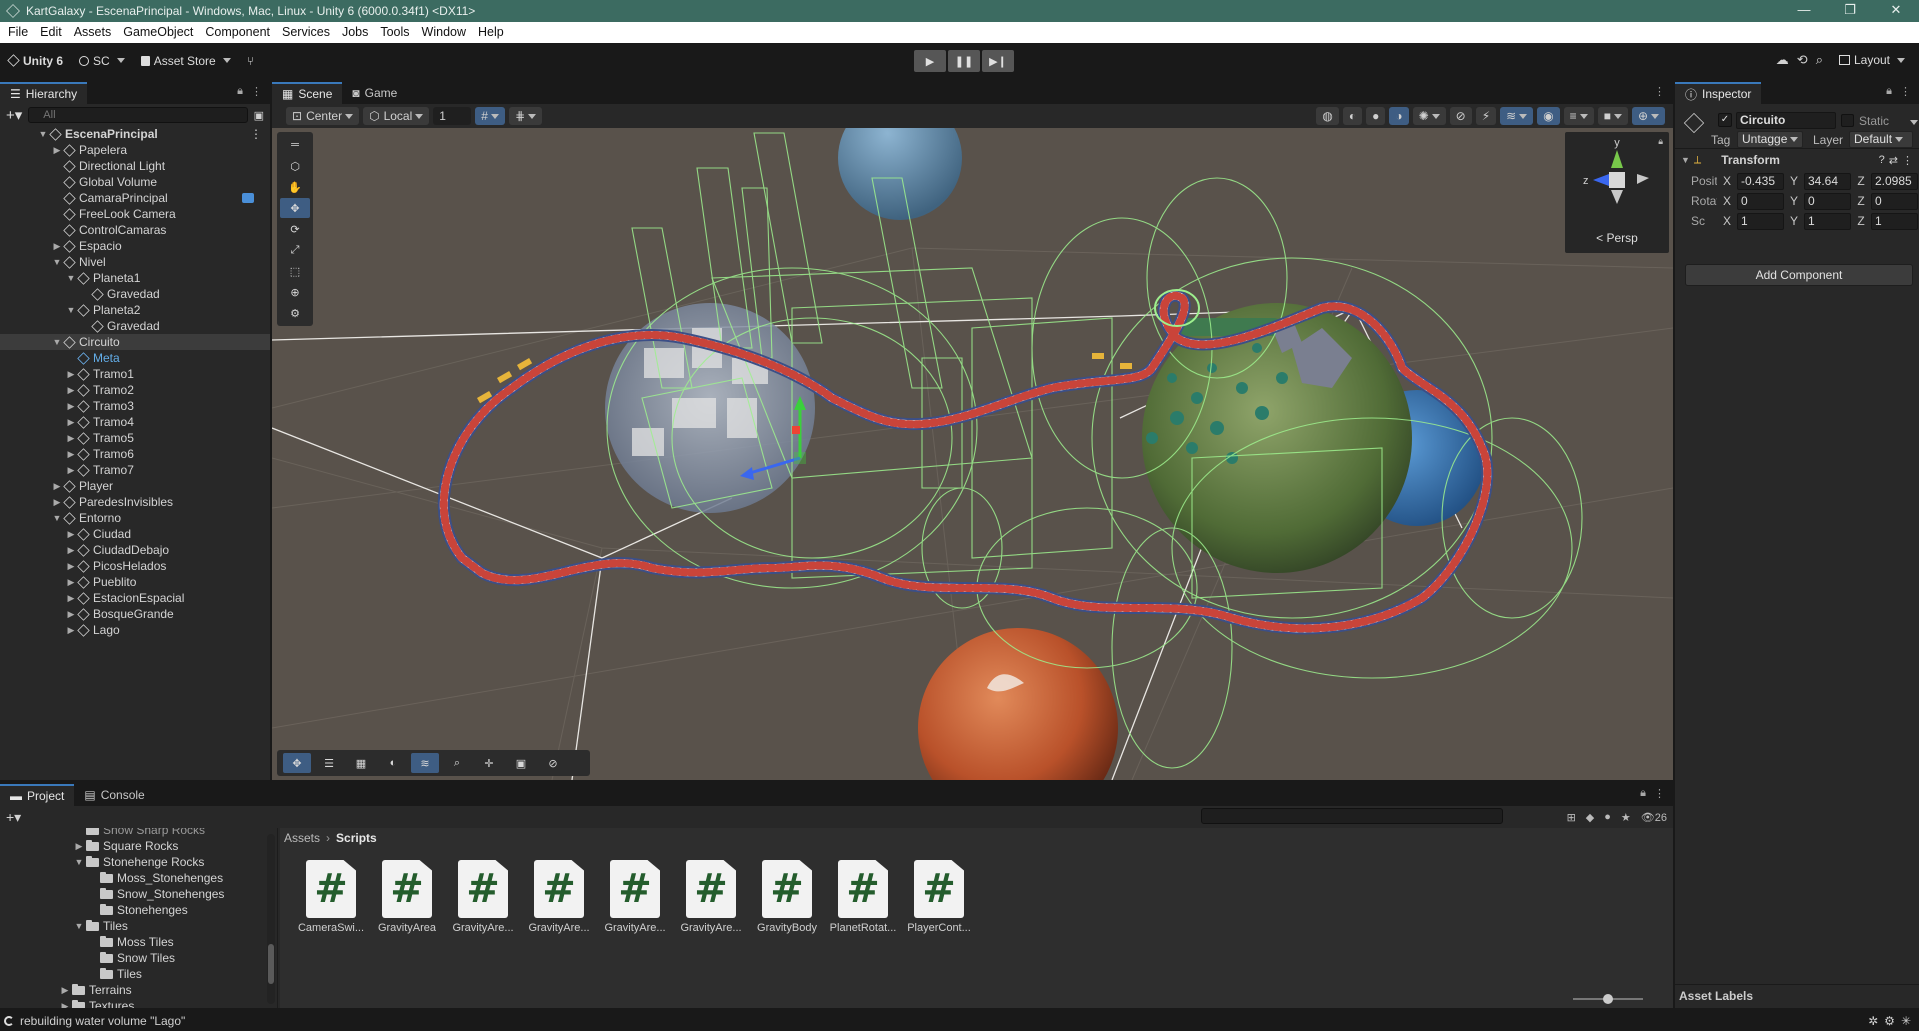 The image size is (1919, 1031). What do you see at coordinates (525, 116) in the screenshot?
I see `snap-settings-button: ⋕` at bounding box center [525, 116].